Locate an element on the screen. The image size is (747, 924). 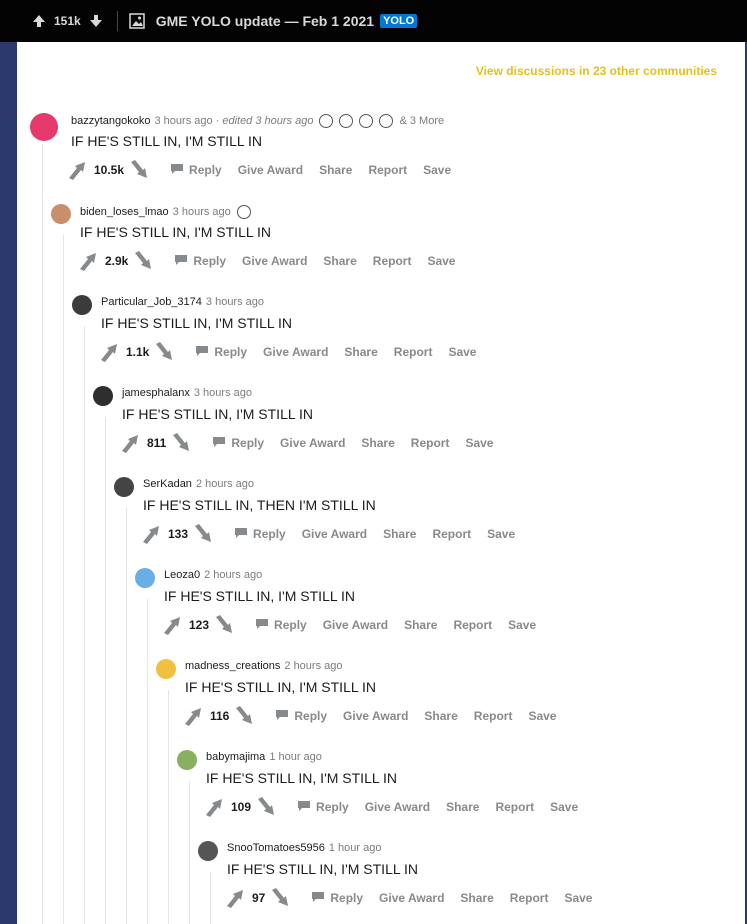
comment-author: Particular_Job_3174 is located at coordinates (151, 302).